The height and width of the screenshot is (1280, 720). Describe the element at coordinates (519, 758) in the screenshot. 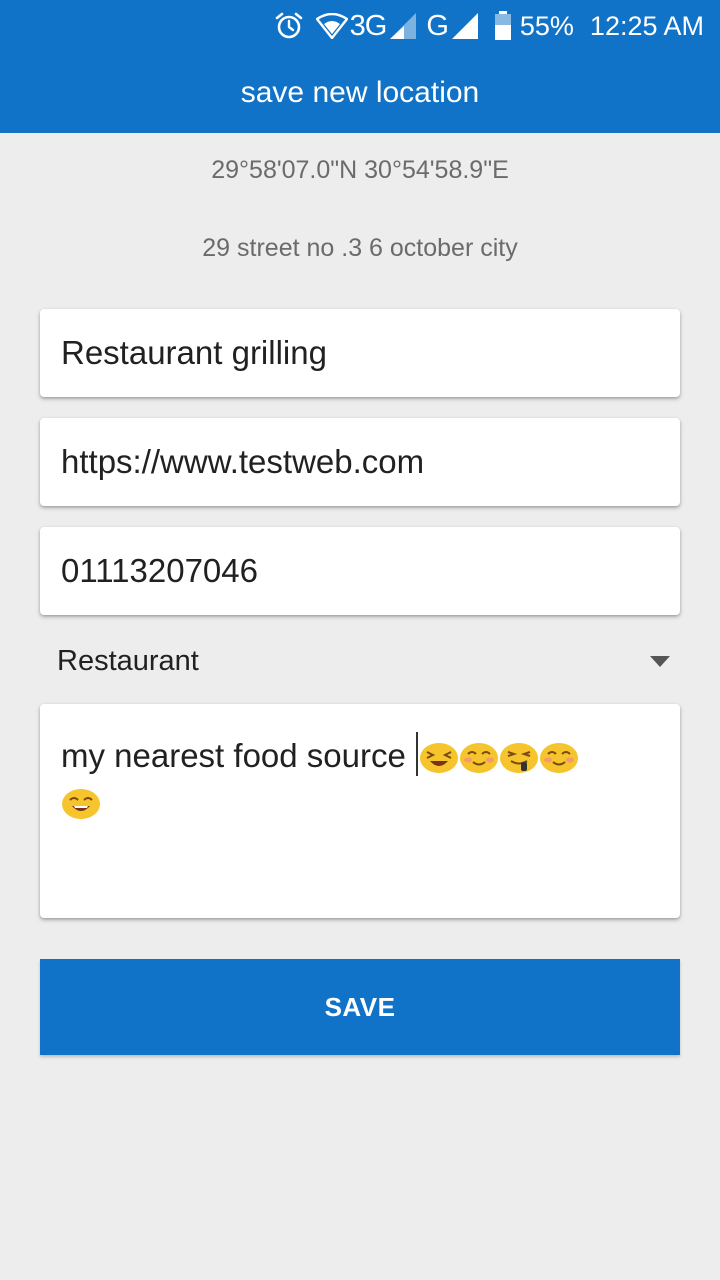

I see `yum-face-emoji` at that location.